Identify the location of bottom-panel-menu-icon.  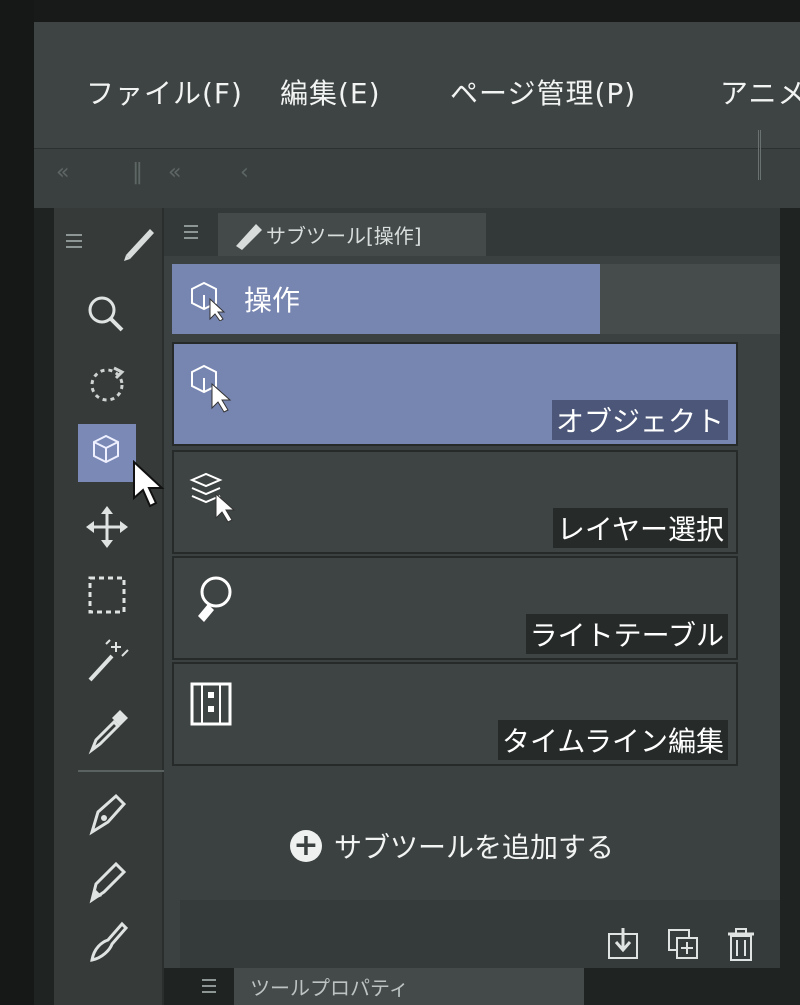
(210, 988).